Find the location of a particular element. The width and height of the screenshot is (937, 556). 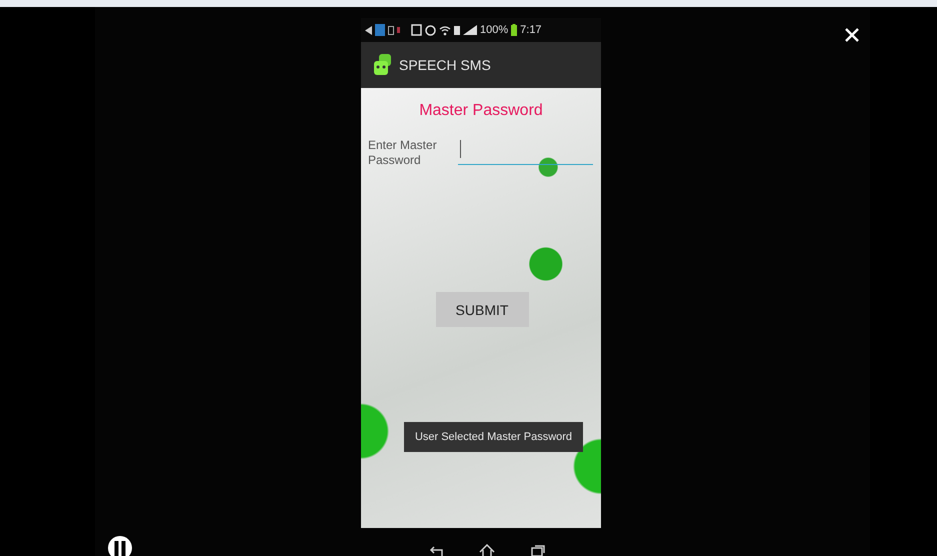

pause-icon is located at coordinates (120, 545).